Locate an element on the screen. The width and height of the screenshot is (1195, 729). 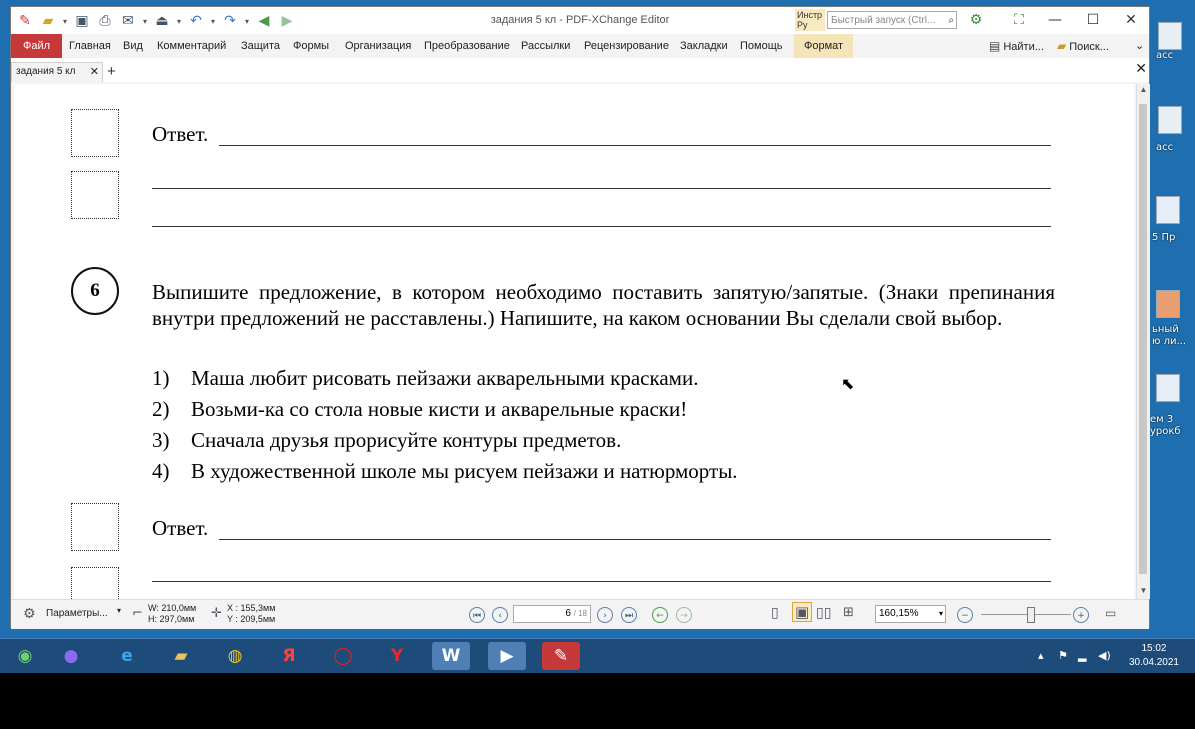
flag-icon: ⚑ is located at coordinates (1063, 655).